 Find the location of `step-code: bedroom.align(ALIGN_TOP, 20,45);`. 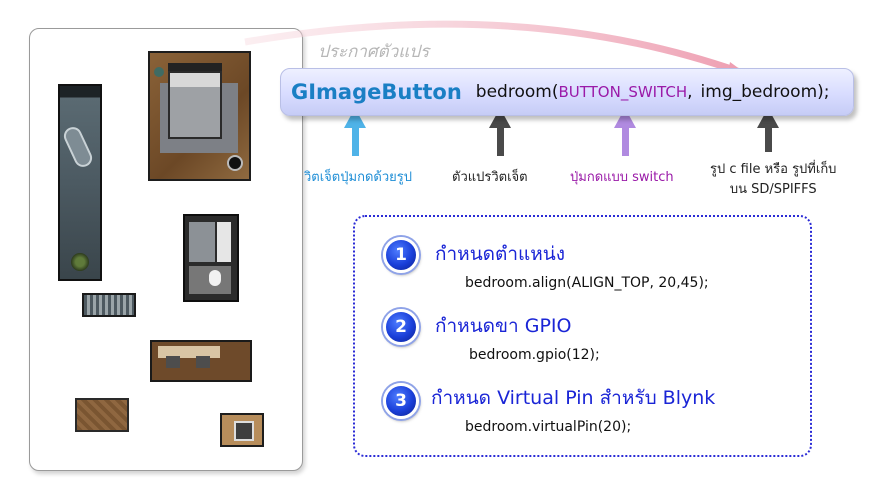

step-code: bedroom.align(ALIGN_TOP, 20,45); is located at coordinates (587, 283).